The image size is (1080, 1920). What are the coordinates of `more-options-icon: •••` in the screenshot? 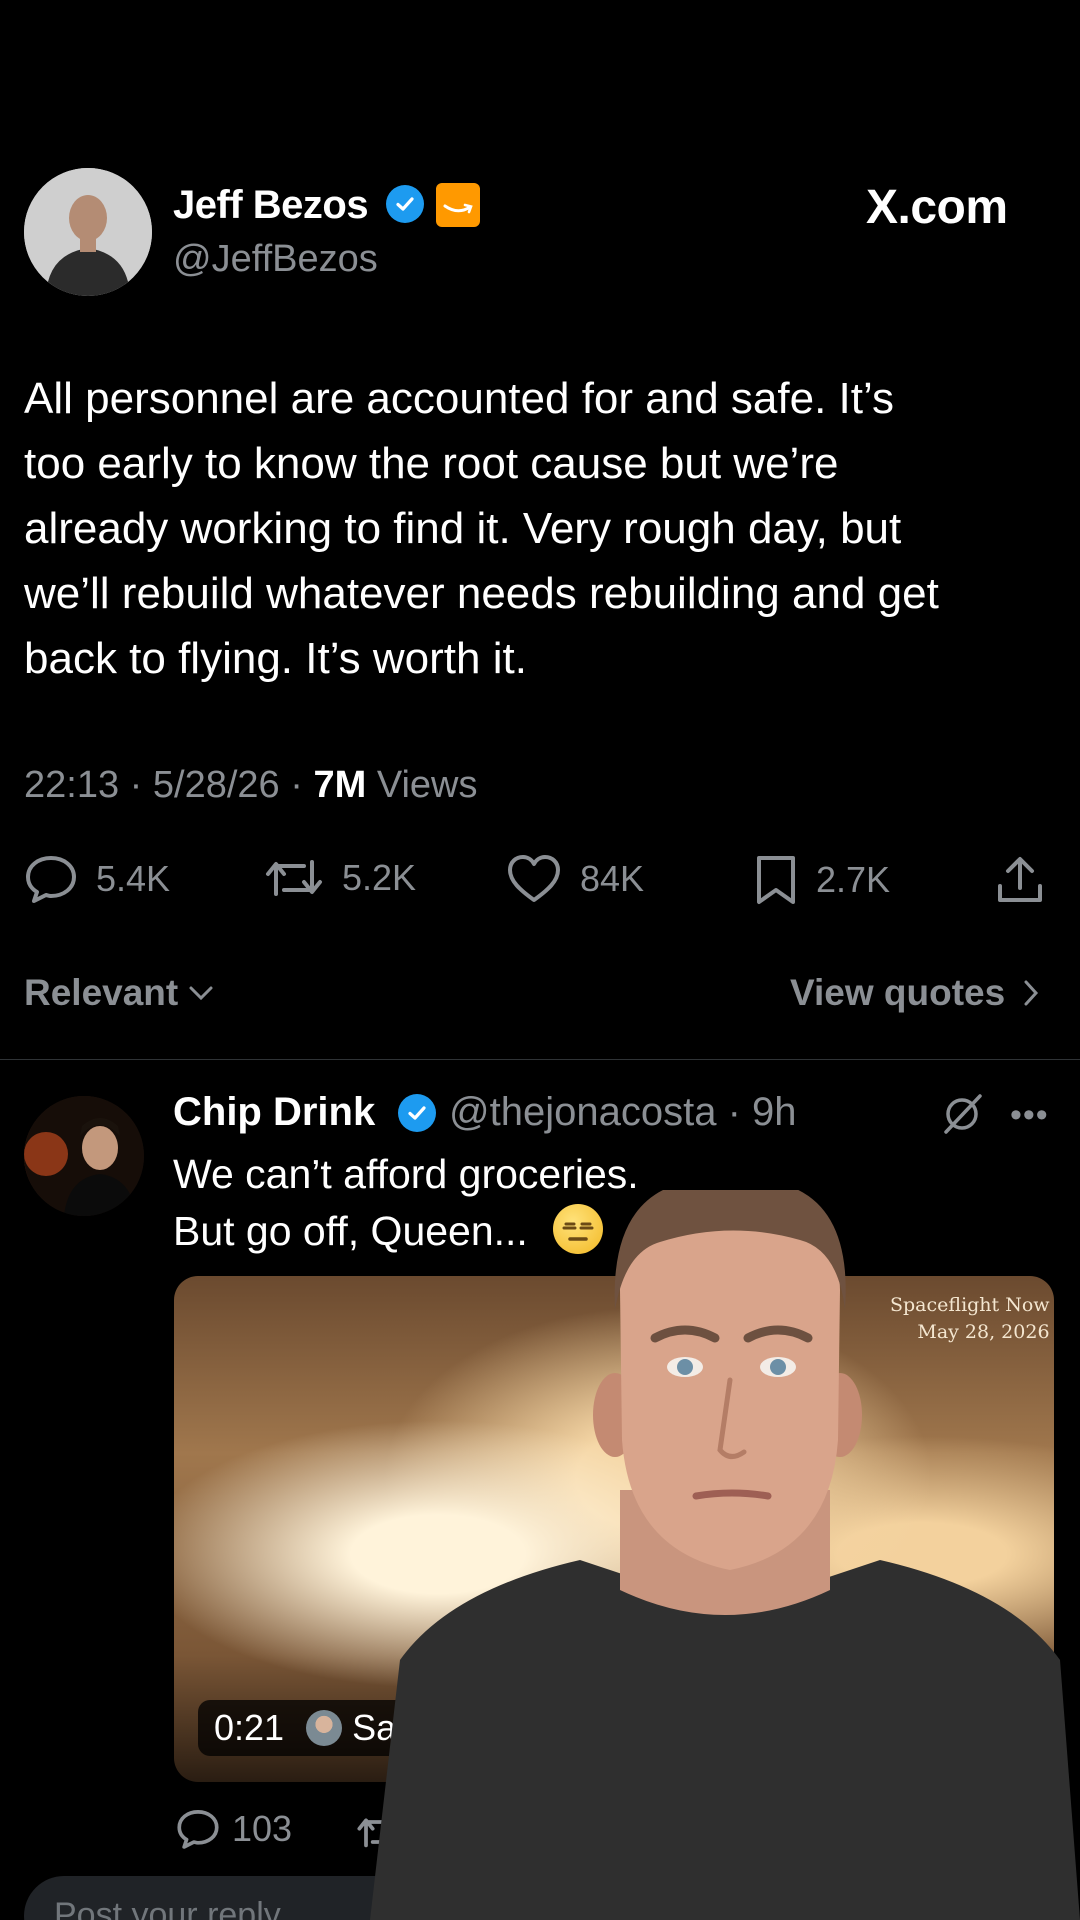 It's located at (1029, 1115).